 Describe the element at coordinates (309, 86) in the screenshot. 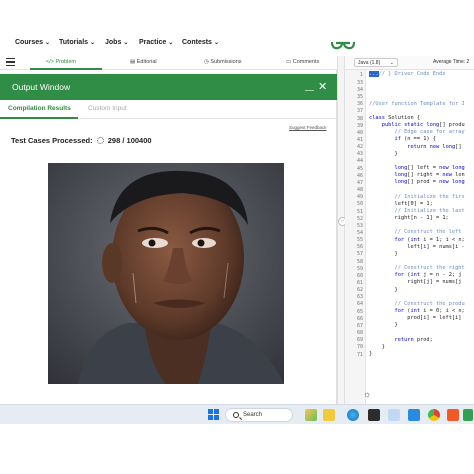

I see `minimize-button: __` at that location.